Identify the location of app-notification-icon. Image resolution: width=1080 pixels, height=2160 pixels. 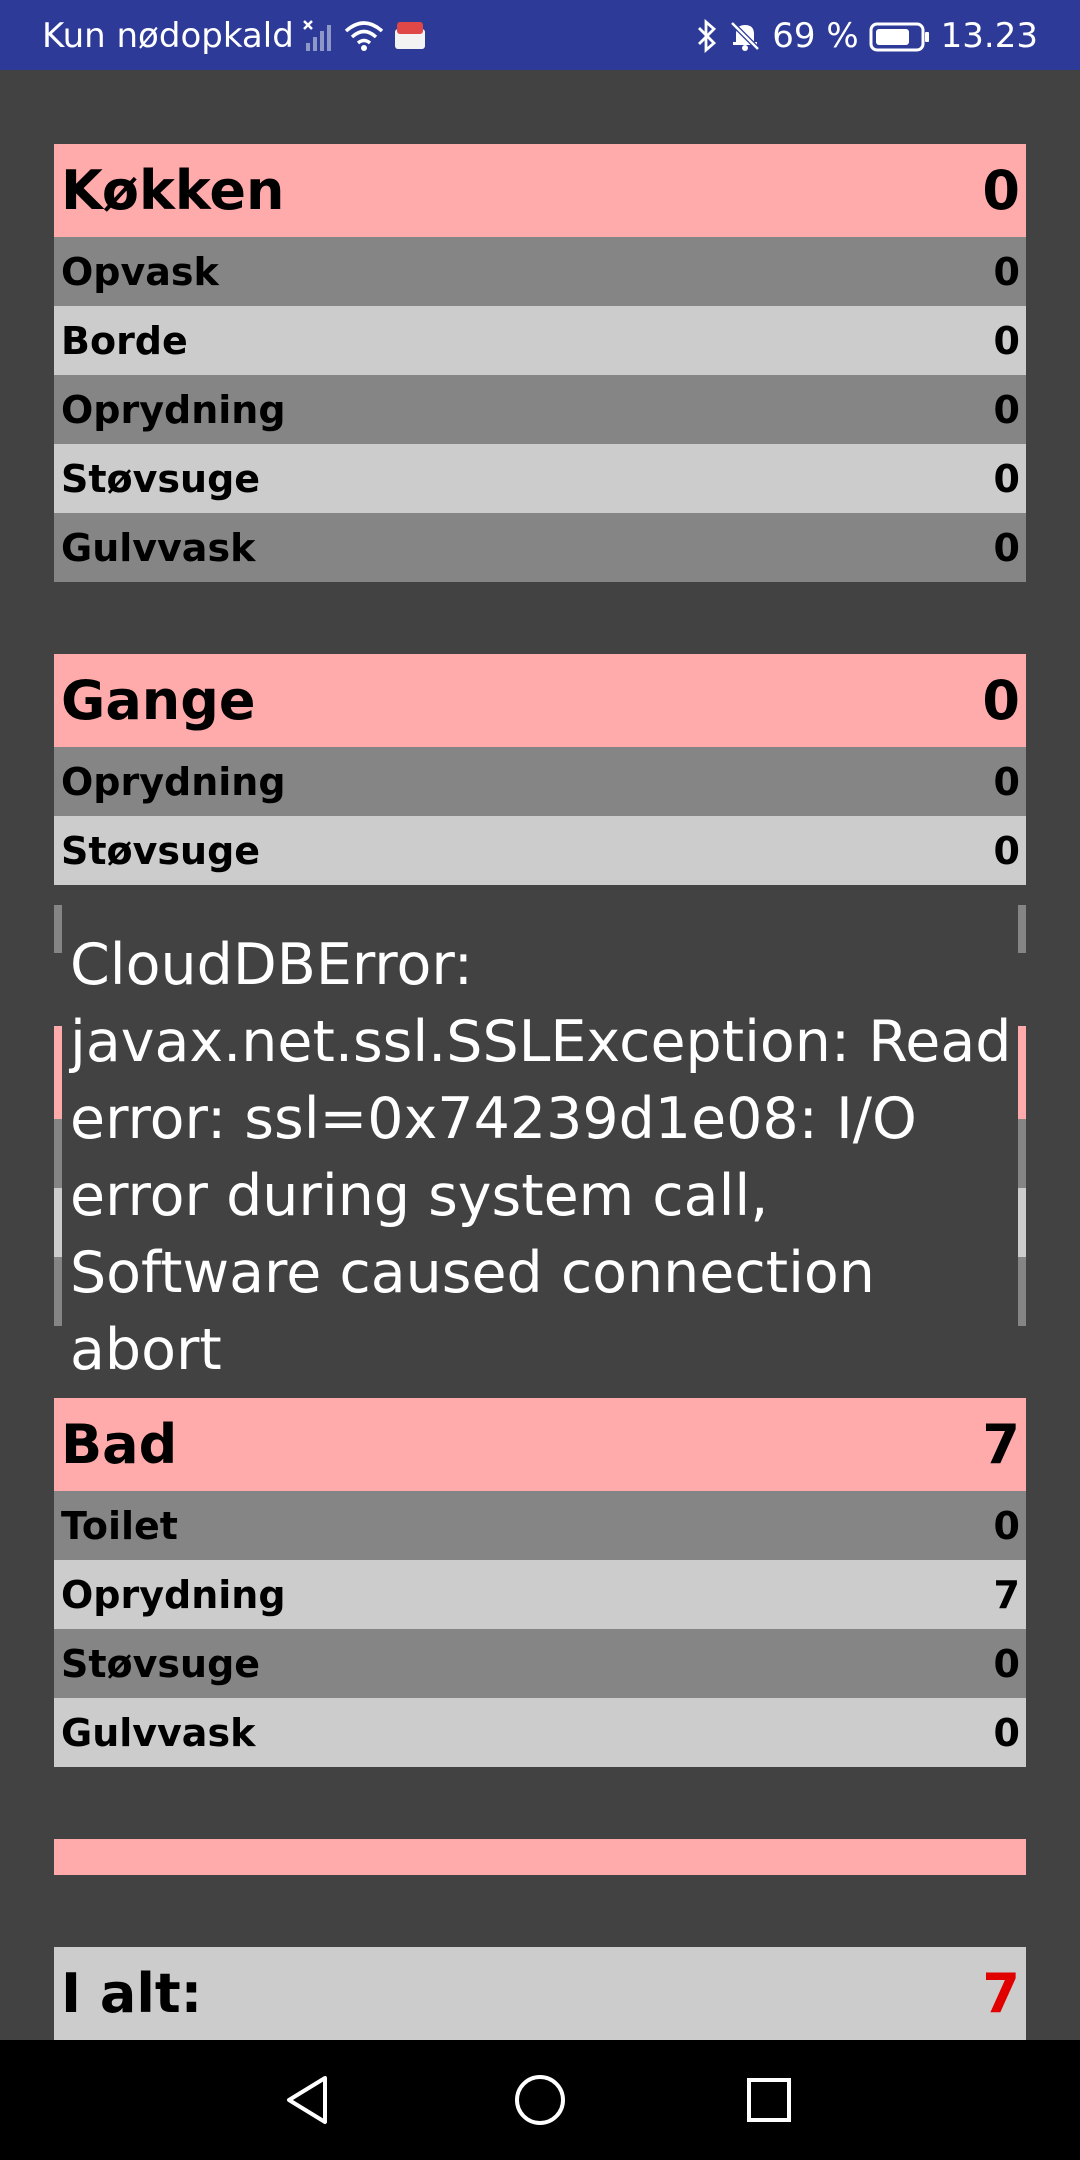
(410, 36).